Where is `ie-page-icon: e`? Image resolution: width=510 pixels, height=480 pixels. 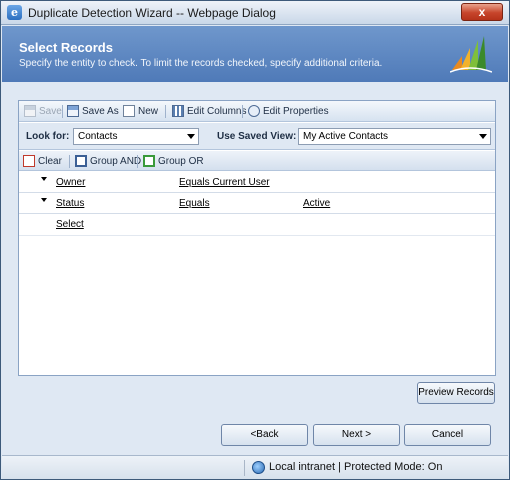
ie-page-icon: e is located at coordinates (14, 12).